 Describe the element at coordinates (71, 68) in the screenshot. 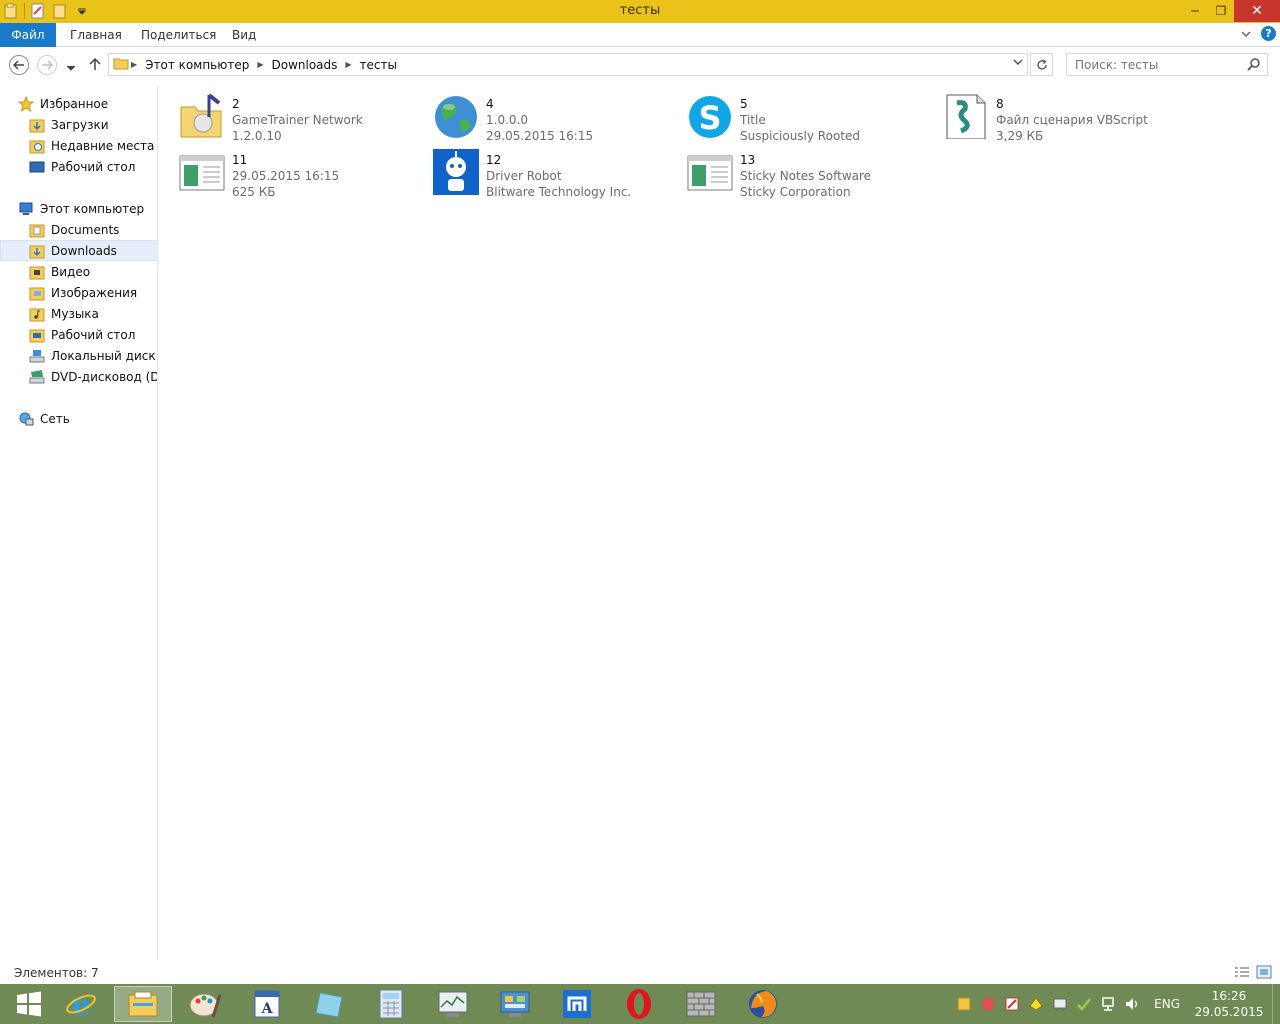

I see `recent-locations-button` at that location.